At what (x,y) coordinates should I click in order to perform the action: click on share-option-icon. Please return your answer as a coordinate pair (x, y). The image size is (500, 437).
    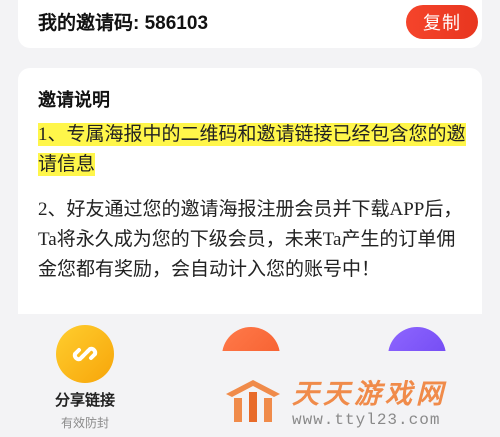
    Looking at the image, I should click on (417, 339).